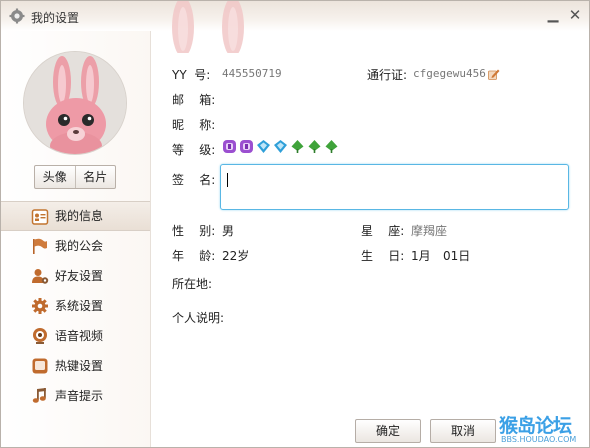 Image resolution: width=590 pixels, height=448 pixels. Describe the element at coordinates (40, 276) in the screenshot. I see `friend-settings-icon` at that location.